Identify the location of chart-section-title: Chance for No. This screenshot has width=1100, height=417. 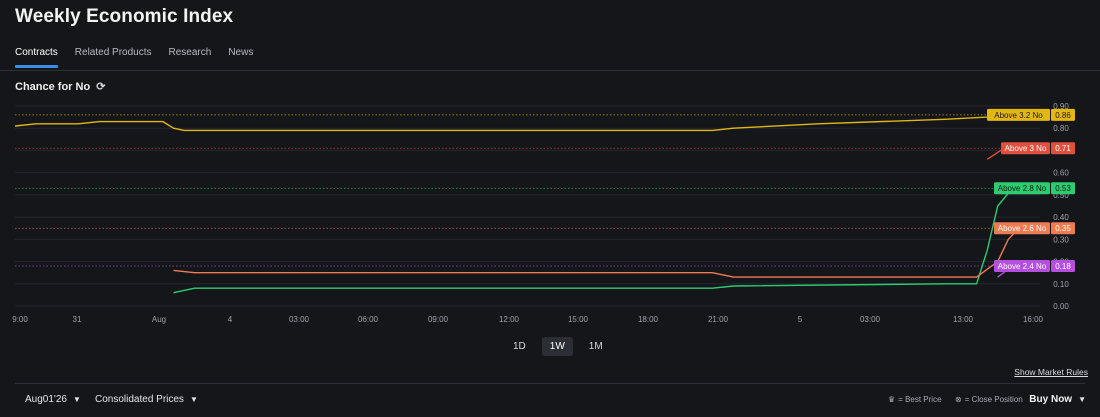
(53, 86).